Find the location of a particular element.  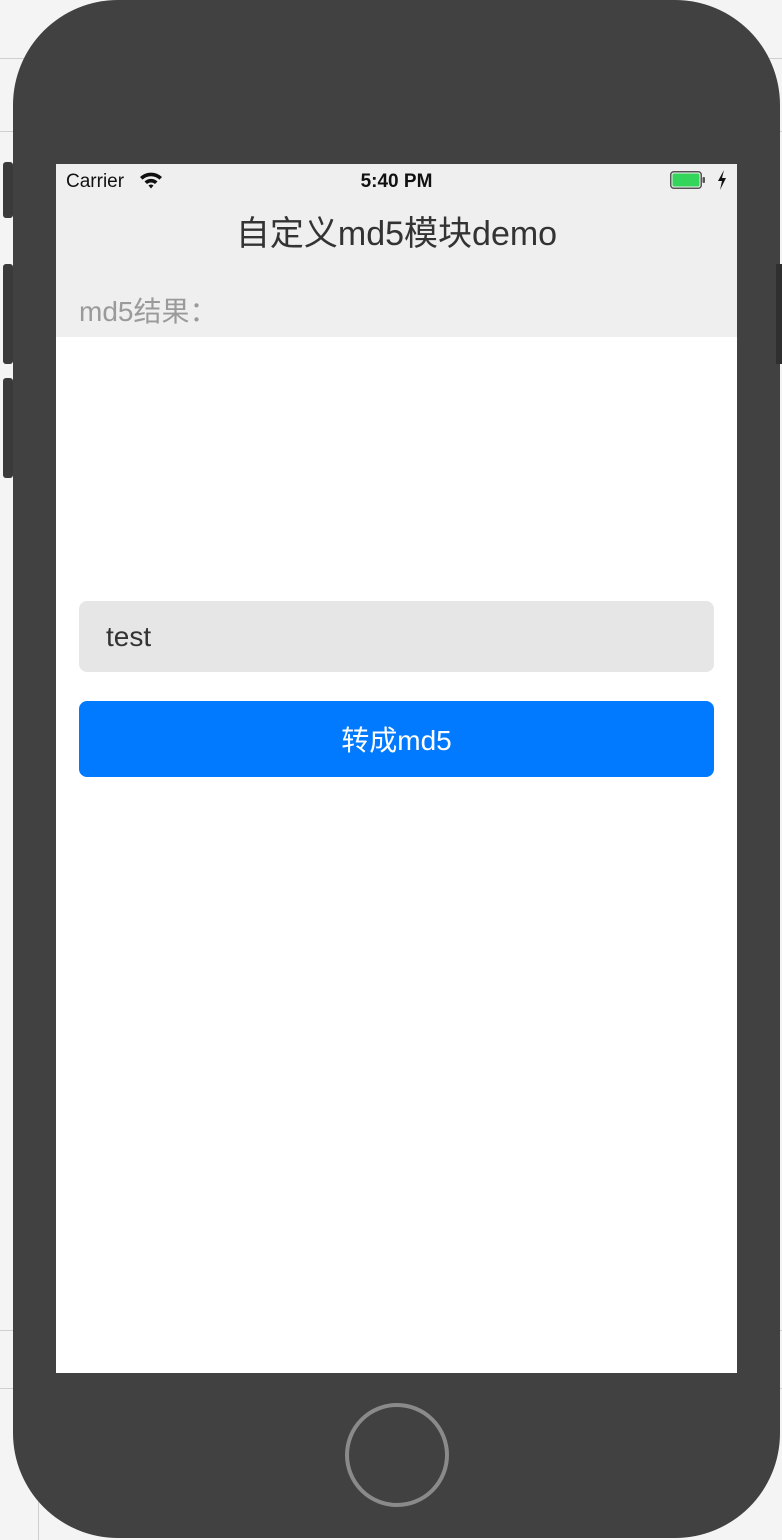

navigation-bar: 自定义md5模块demo is located at coordinates (396, 233).